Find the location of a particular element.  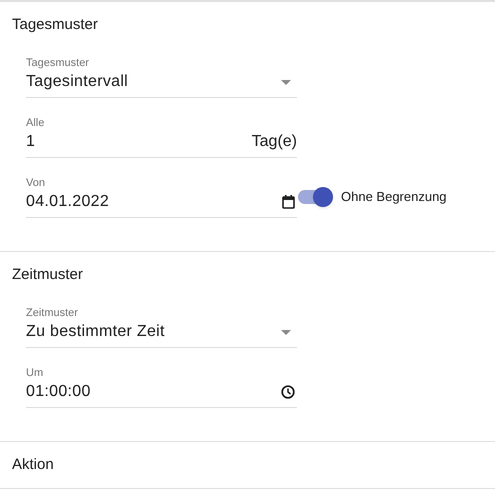

input-field: Von 04.01.2022 is located at coordinates (161, 197).